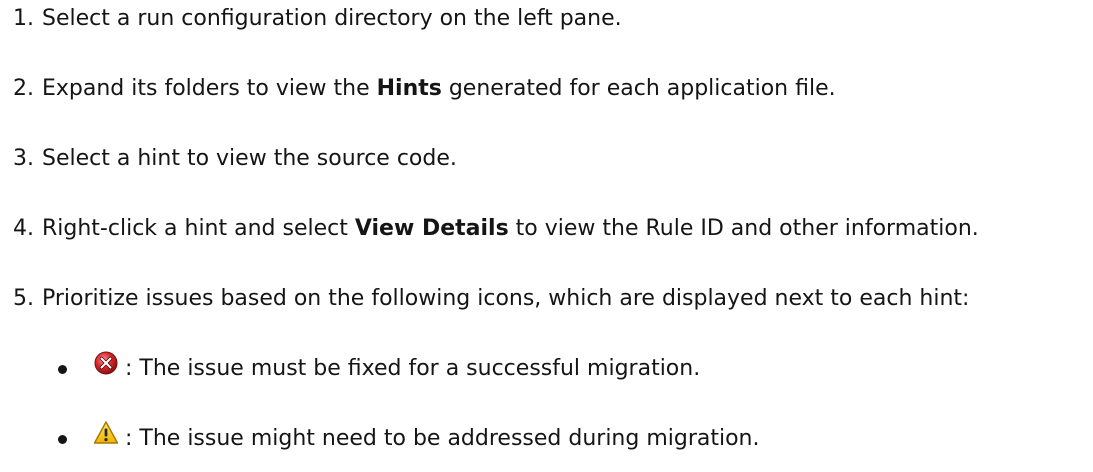 The image size is (1093, 472). Describe the element at coordinates (198, 228) in the screenshot. I see `step-text: Right-click a hint and select` at that location.